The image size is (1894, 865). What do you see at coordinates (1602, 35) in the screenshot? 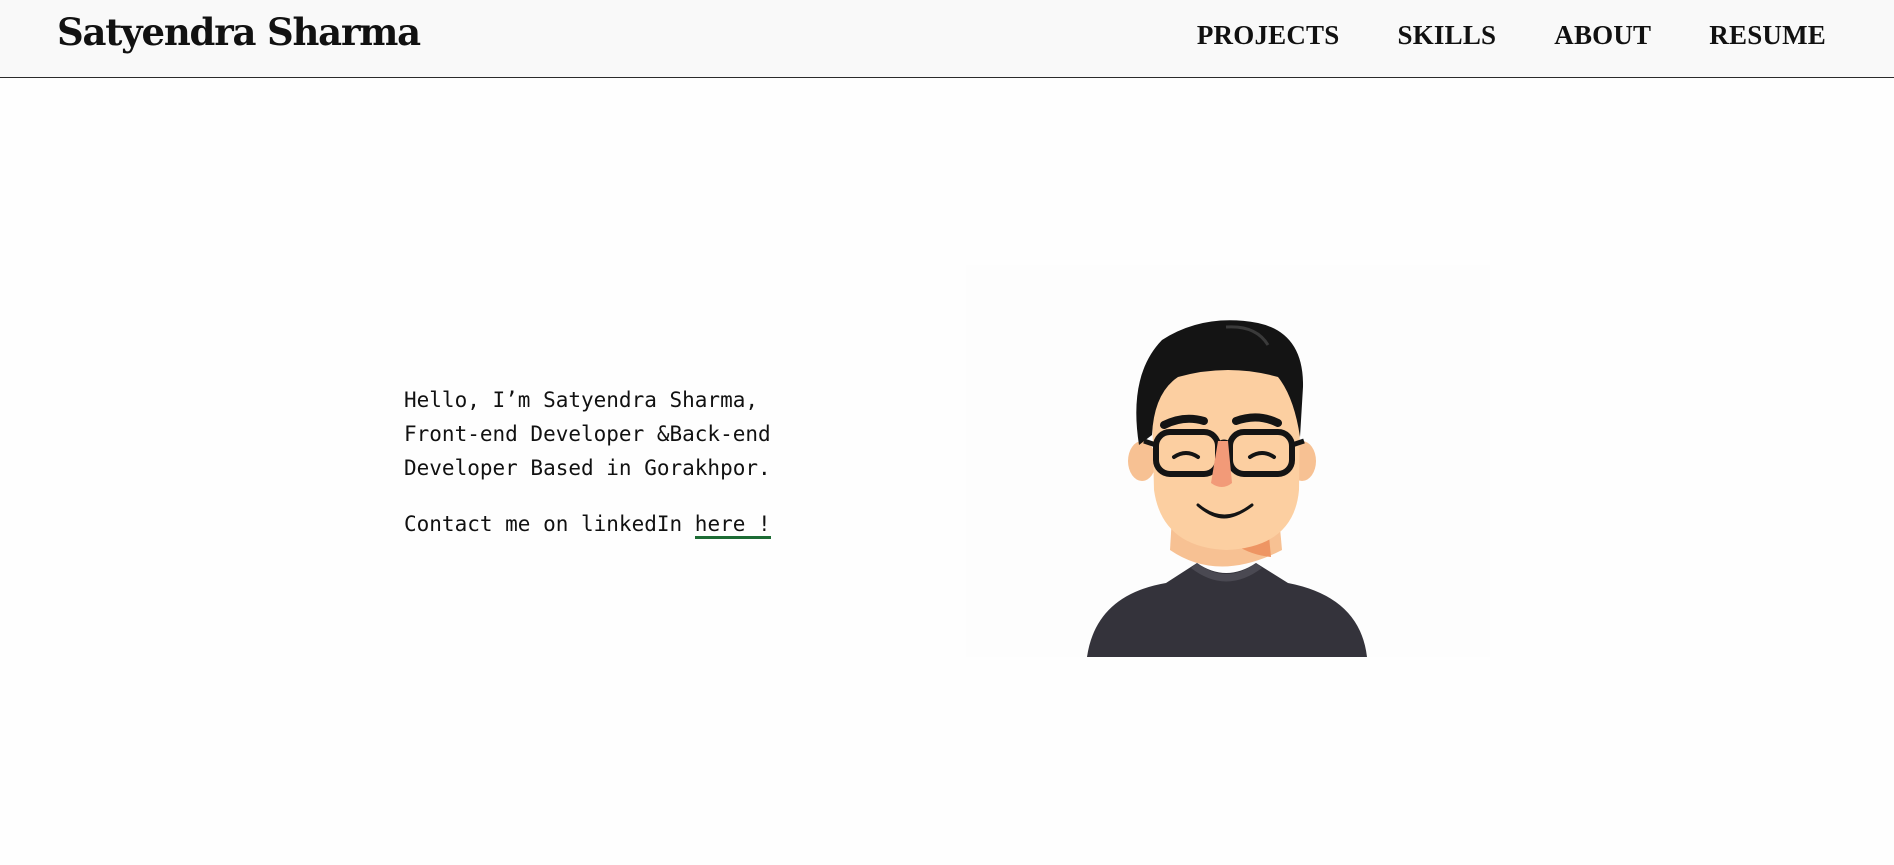
I see `nav-about: ABOUT` at bounding box center [1602, 35].